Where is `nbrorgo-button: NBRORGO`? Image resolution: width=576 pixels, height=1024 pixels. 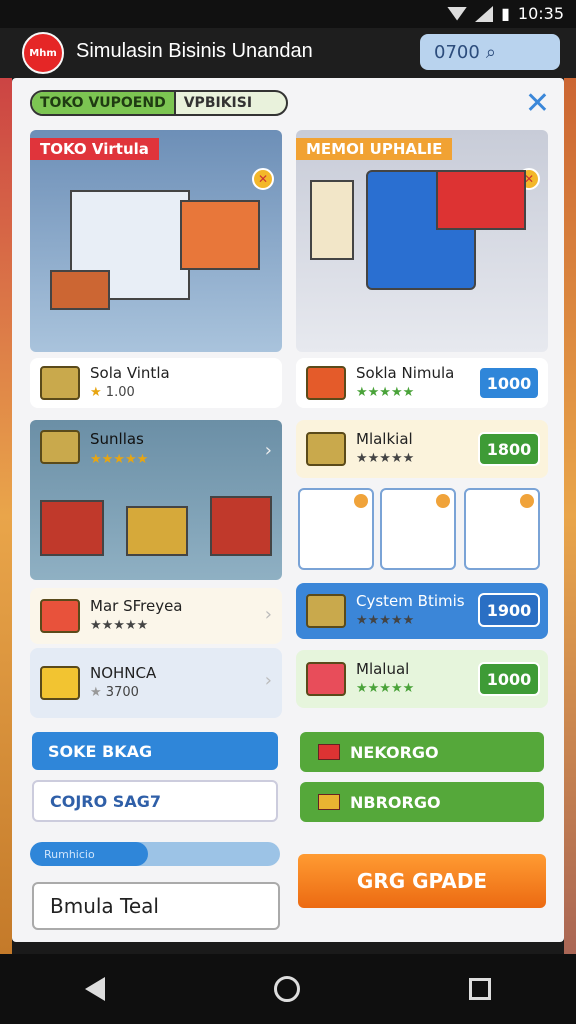
nbrorgo-button: NBRORGO is located at coordinates (422, 802).